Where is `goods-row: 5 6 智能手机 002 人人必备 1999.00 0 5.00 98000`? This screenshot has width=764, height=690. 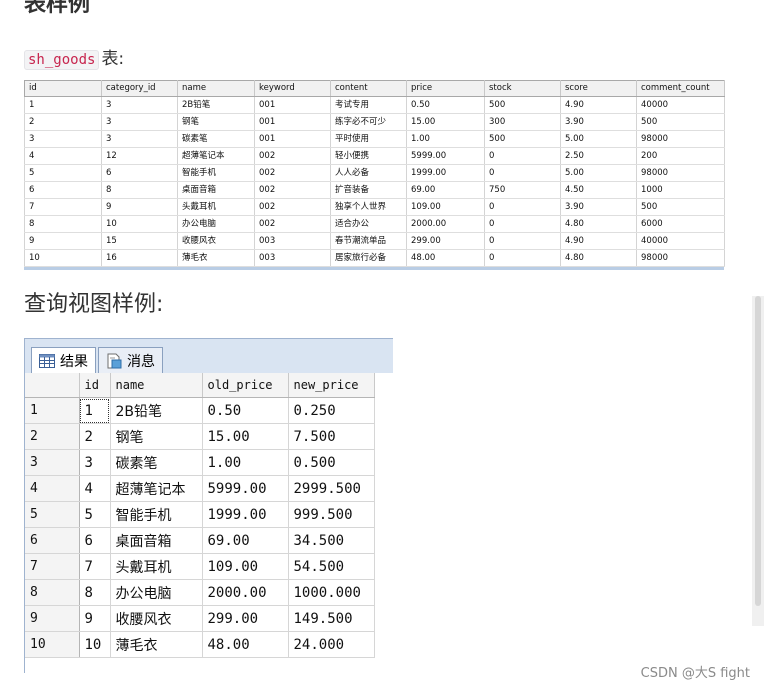
goods-row: 5 6 智能手机 002 人人必备 1999.00 0 5.00 98000 is located at coordinates (374, 173).